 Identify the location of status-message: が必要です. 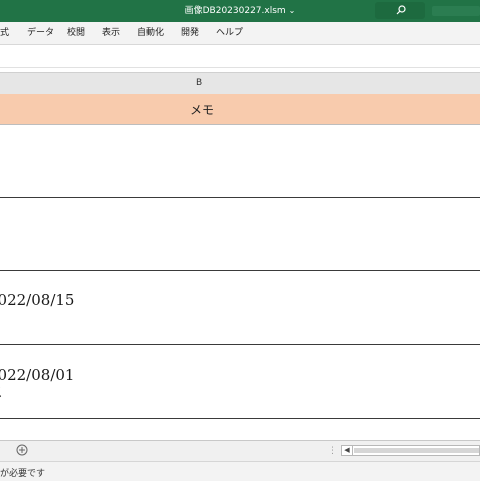
(23, 474).